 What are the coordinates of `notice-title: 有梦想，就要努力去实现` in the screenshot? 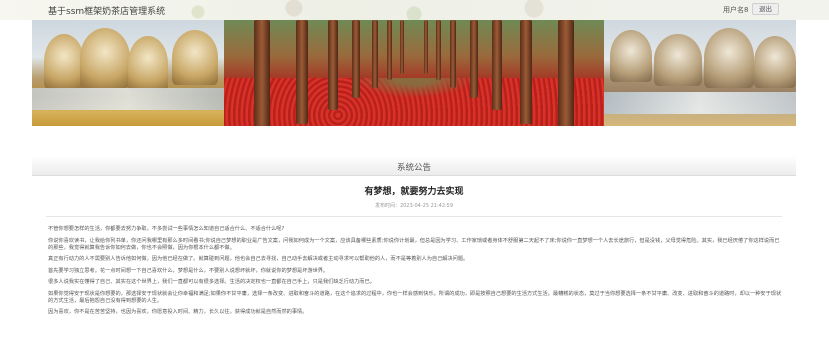 It's located at (414, 192).